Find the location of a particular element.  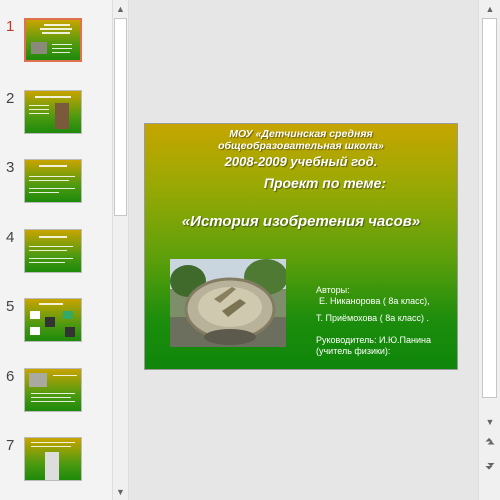

slide-scrollbar: ▲ ▼ ⏶ ⏶ ⏷ ⏷ is located at coordinates (489, 250).